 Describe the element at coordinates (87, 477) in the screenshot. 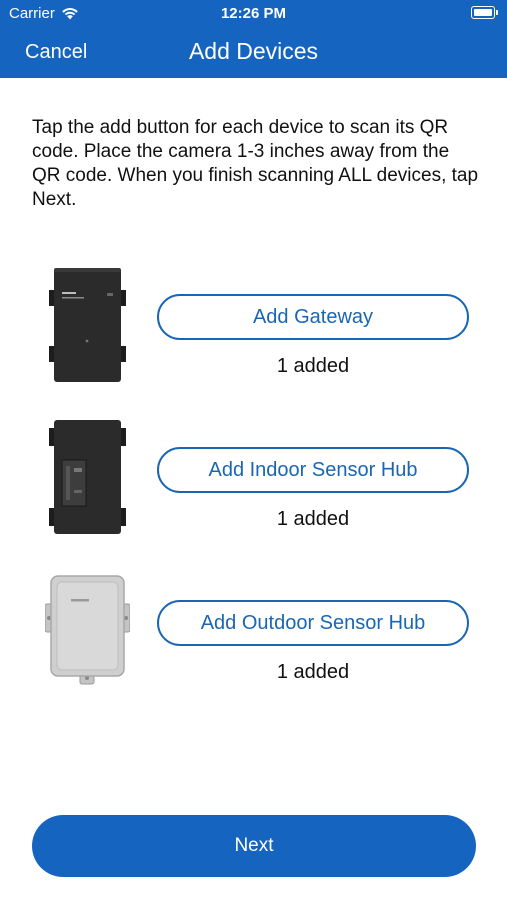

I see `indoor-sensor-hub-image` at that location.